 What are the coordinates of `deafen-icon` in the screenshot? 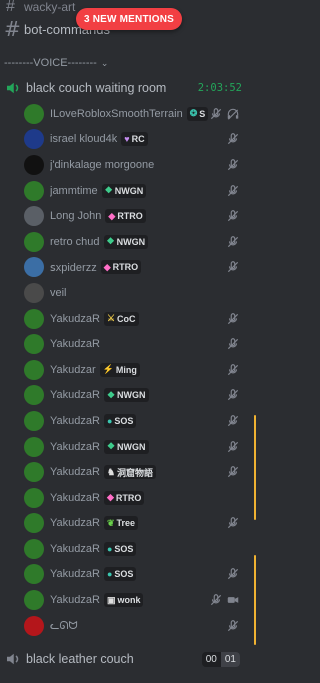 It's located at (233, 114).